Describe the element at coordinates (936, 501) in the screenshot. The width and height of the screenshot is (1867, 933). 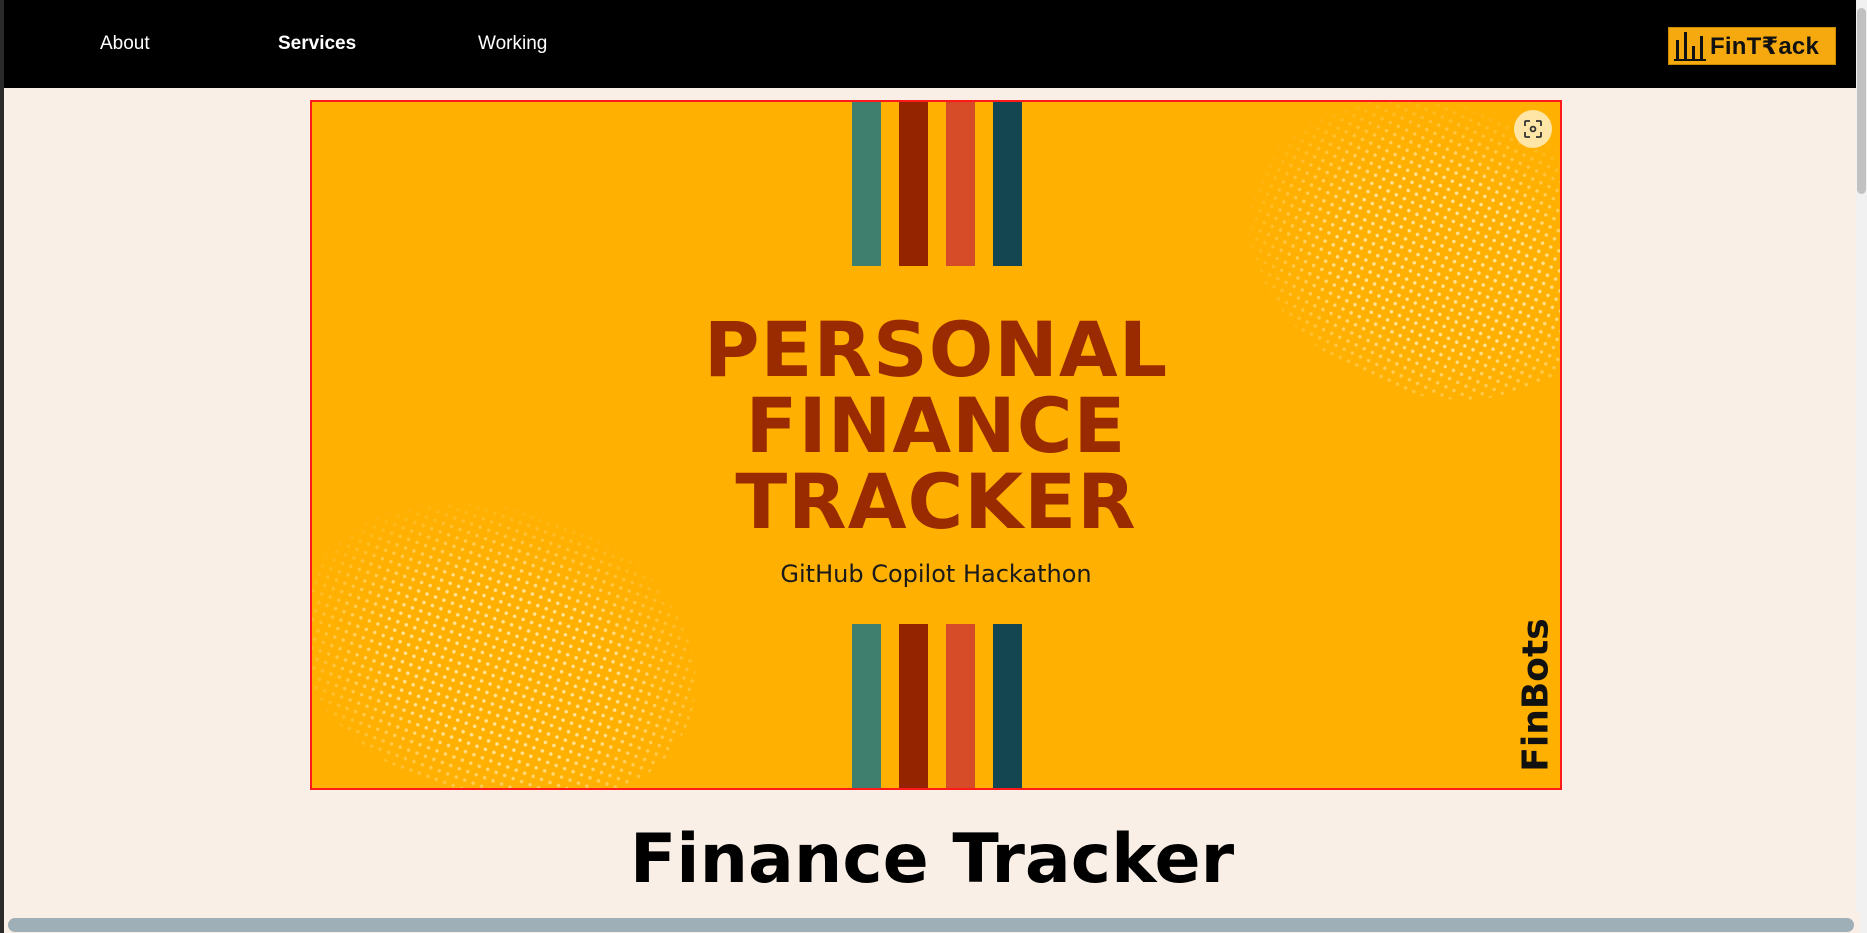
I see `hero-title-line-3: TRACKER` at that location.